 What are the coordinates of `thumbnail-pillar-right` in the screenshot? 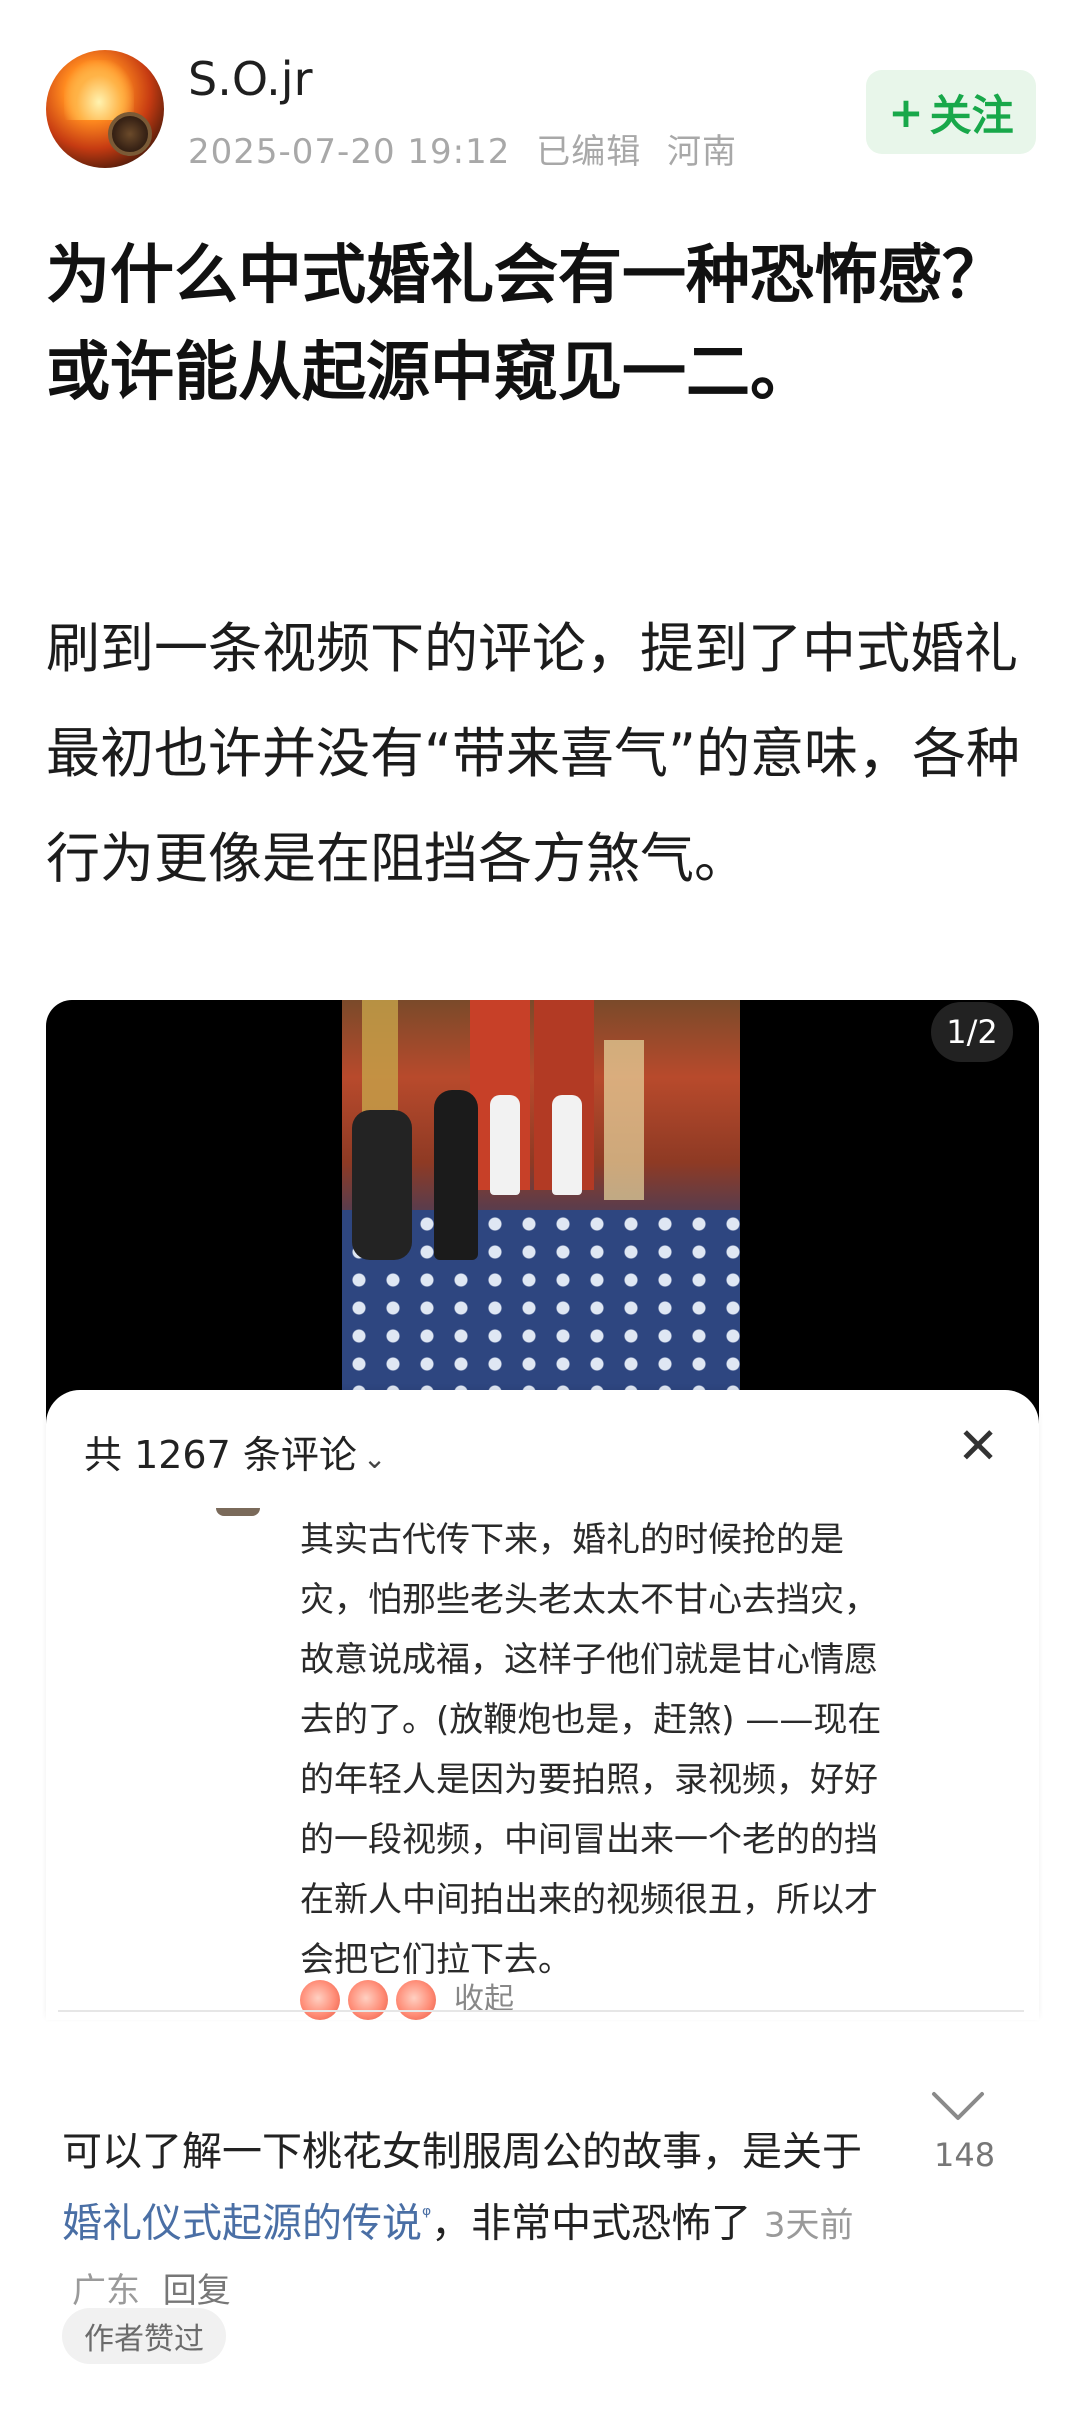 It's located at (624, 1120).